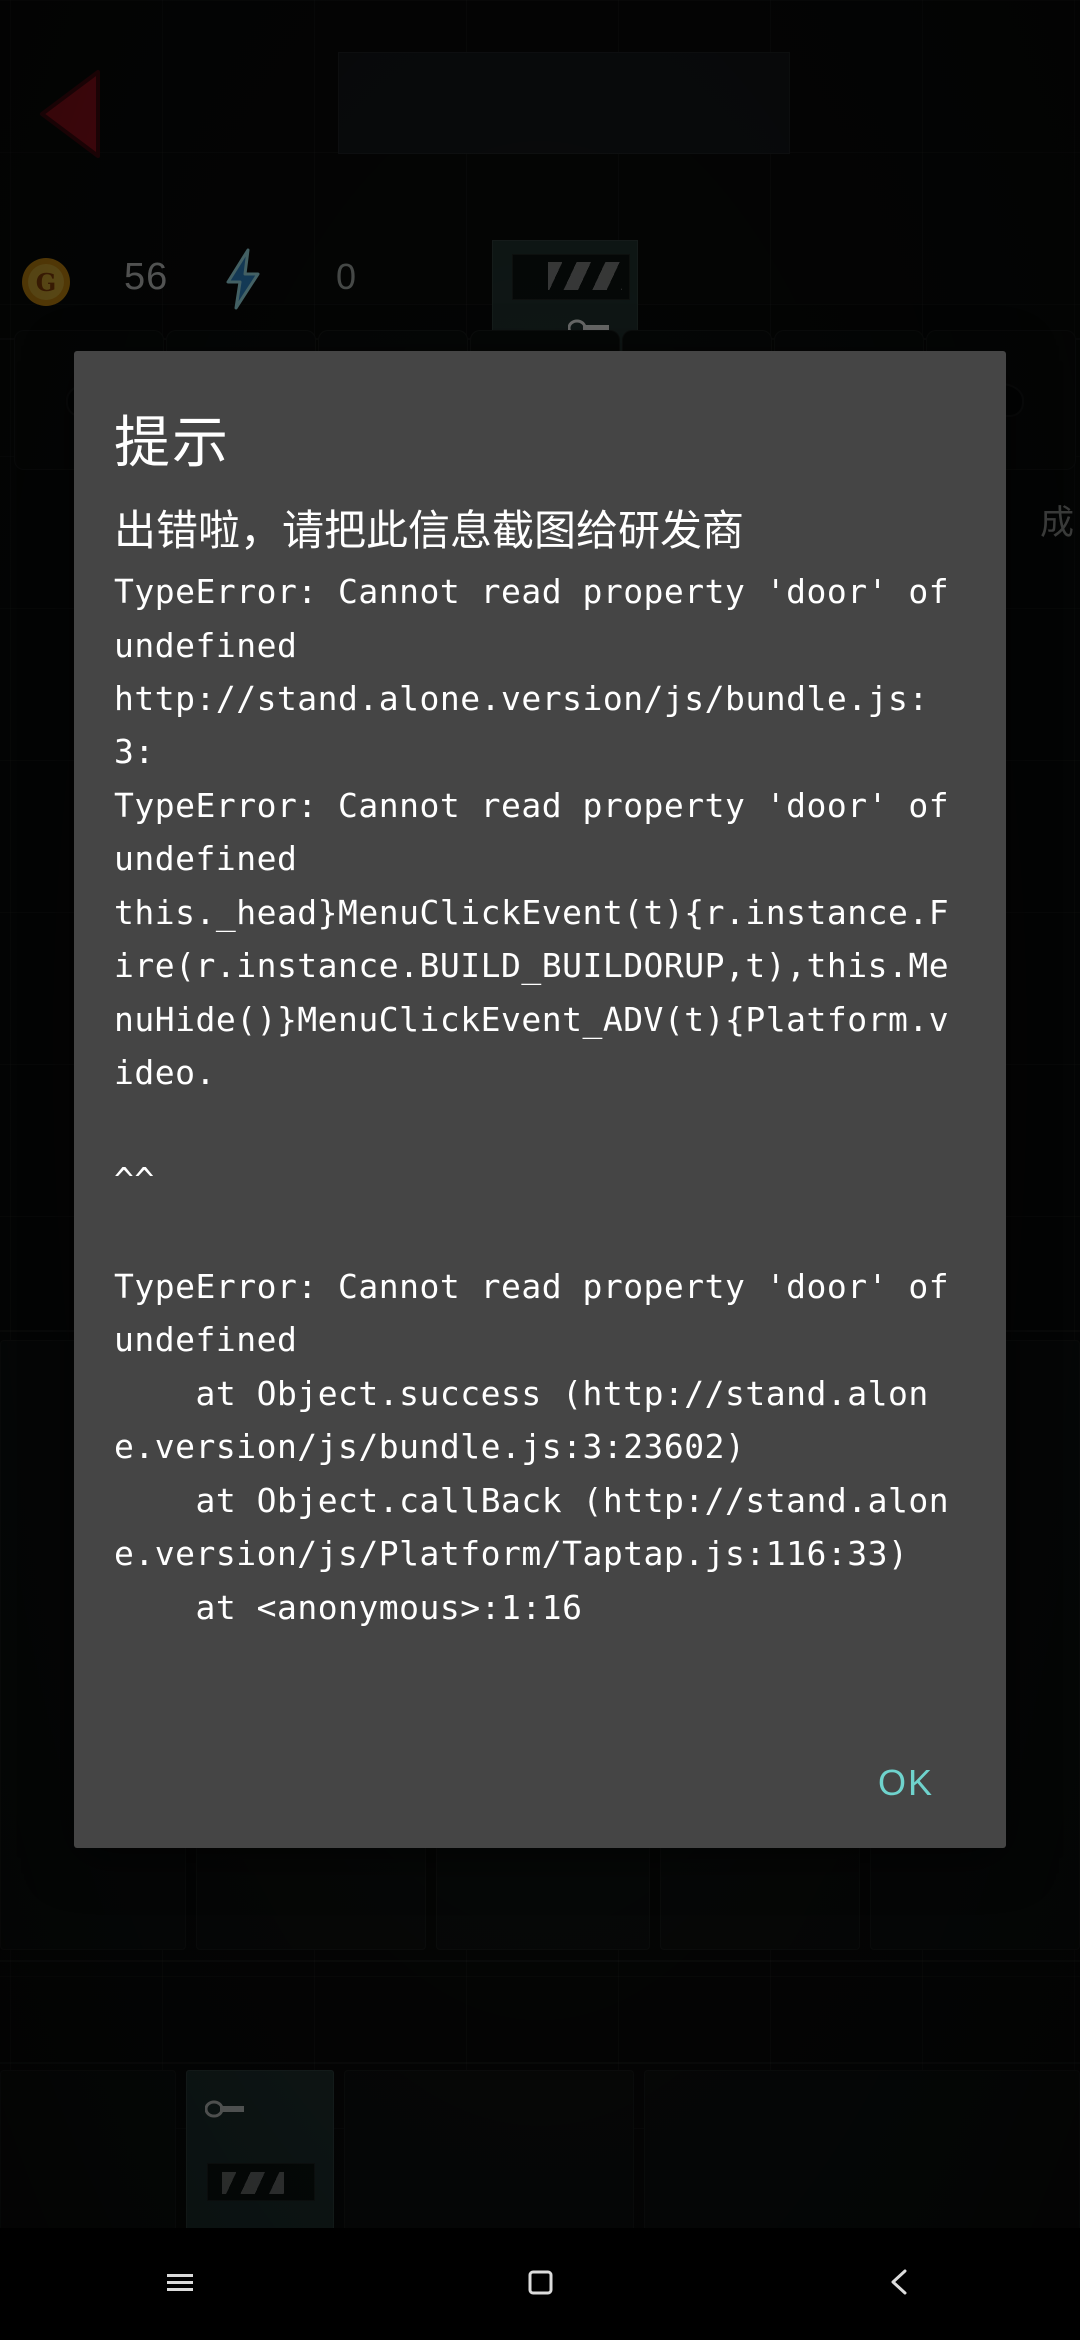  I want to click on home-square-icon, so click(540, 2284).